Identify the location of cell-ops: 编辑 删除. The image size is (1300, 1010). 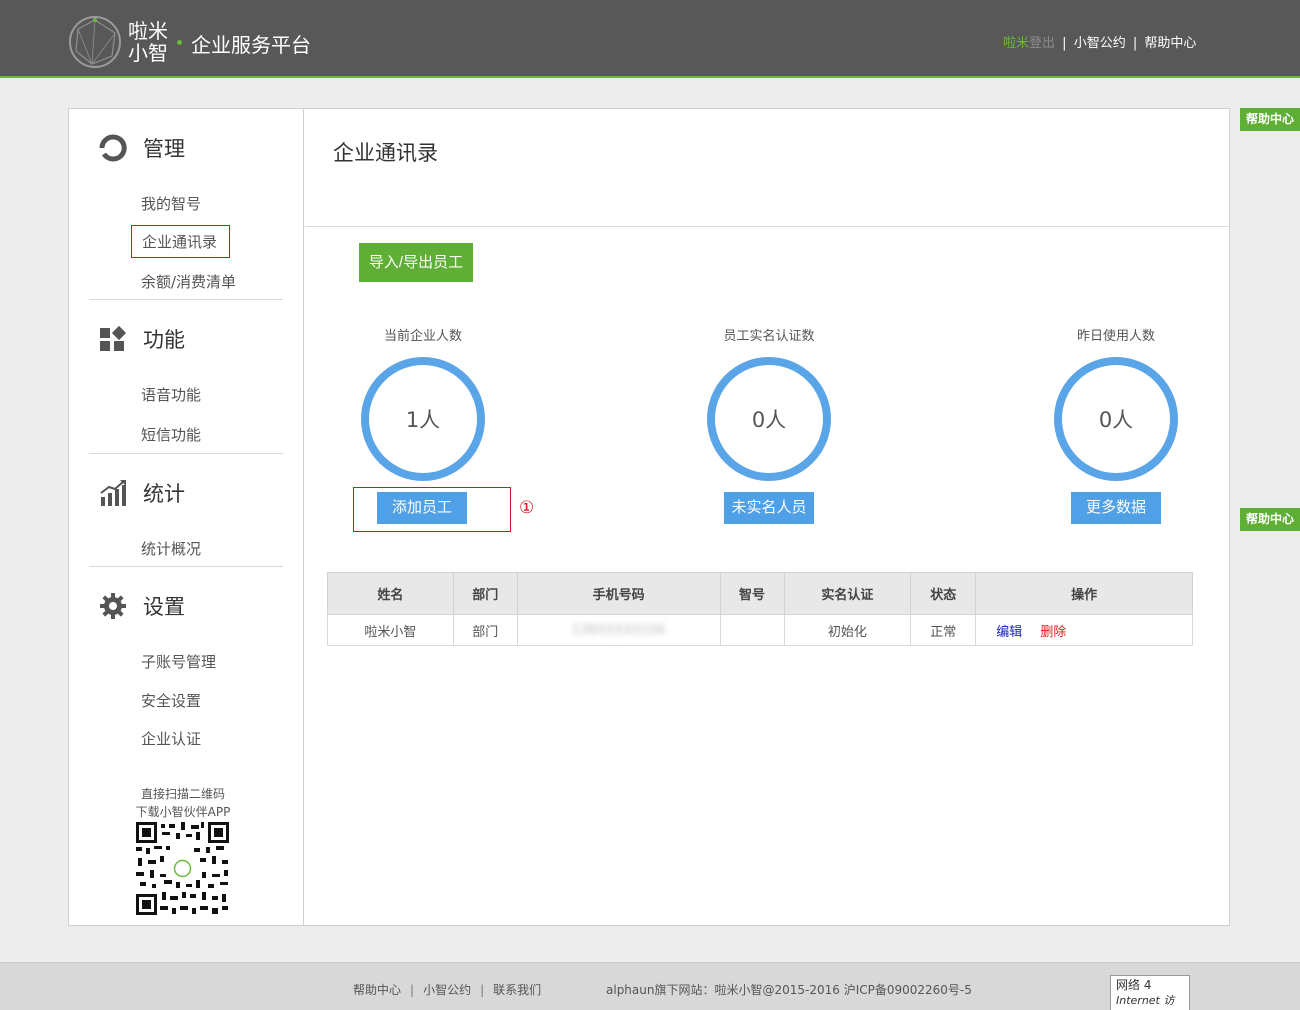
(1084, 630).